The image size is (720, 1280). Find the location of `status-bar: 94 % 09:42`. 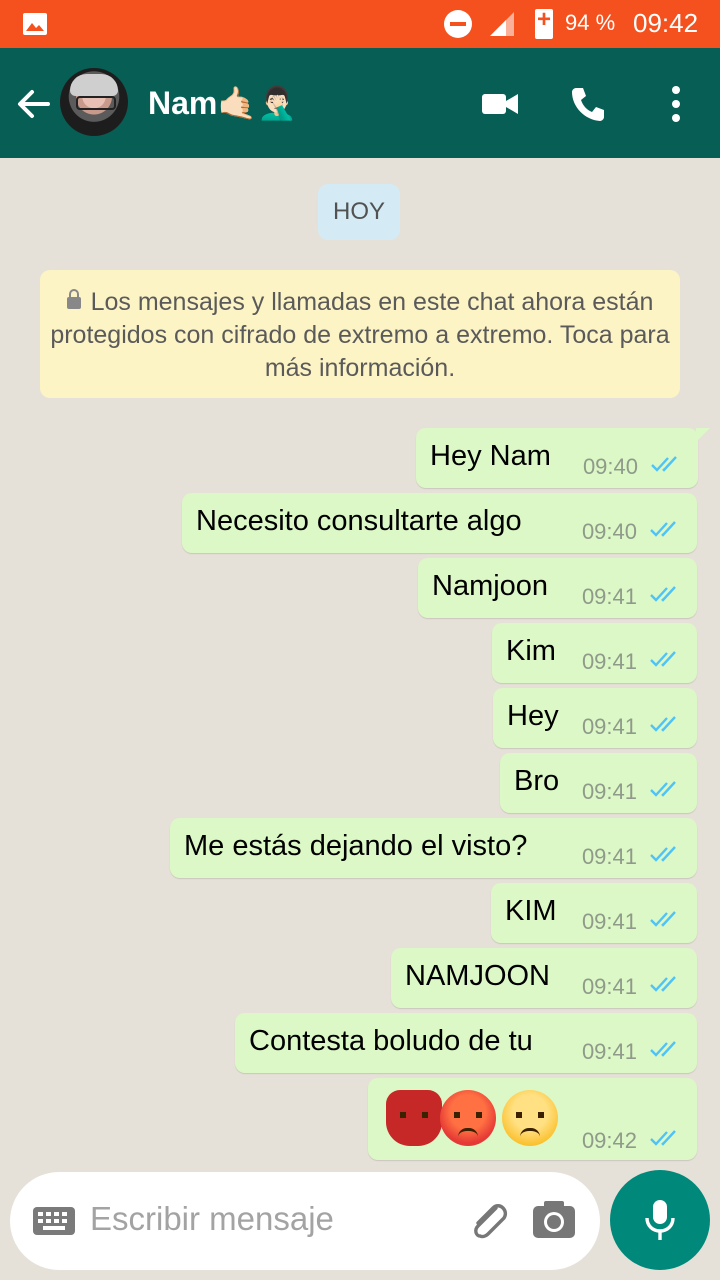

status-bar: 94 % 09:42 is located at coordinates (360, 24).